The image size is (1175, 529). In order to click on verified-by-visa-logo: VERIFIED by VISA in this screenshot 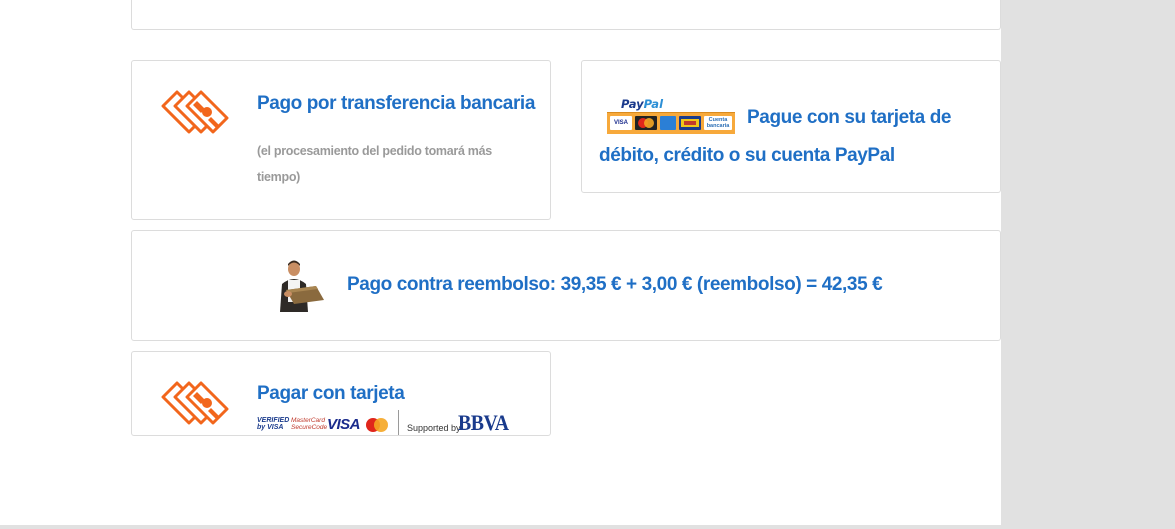, I will do `click(273, 424)`.